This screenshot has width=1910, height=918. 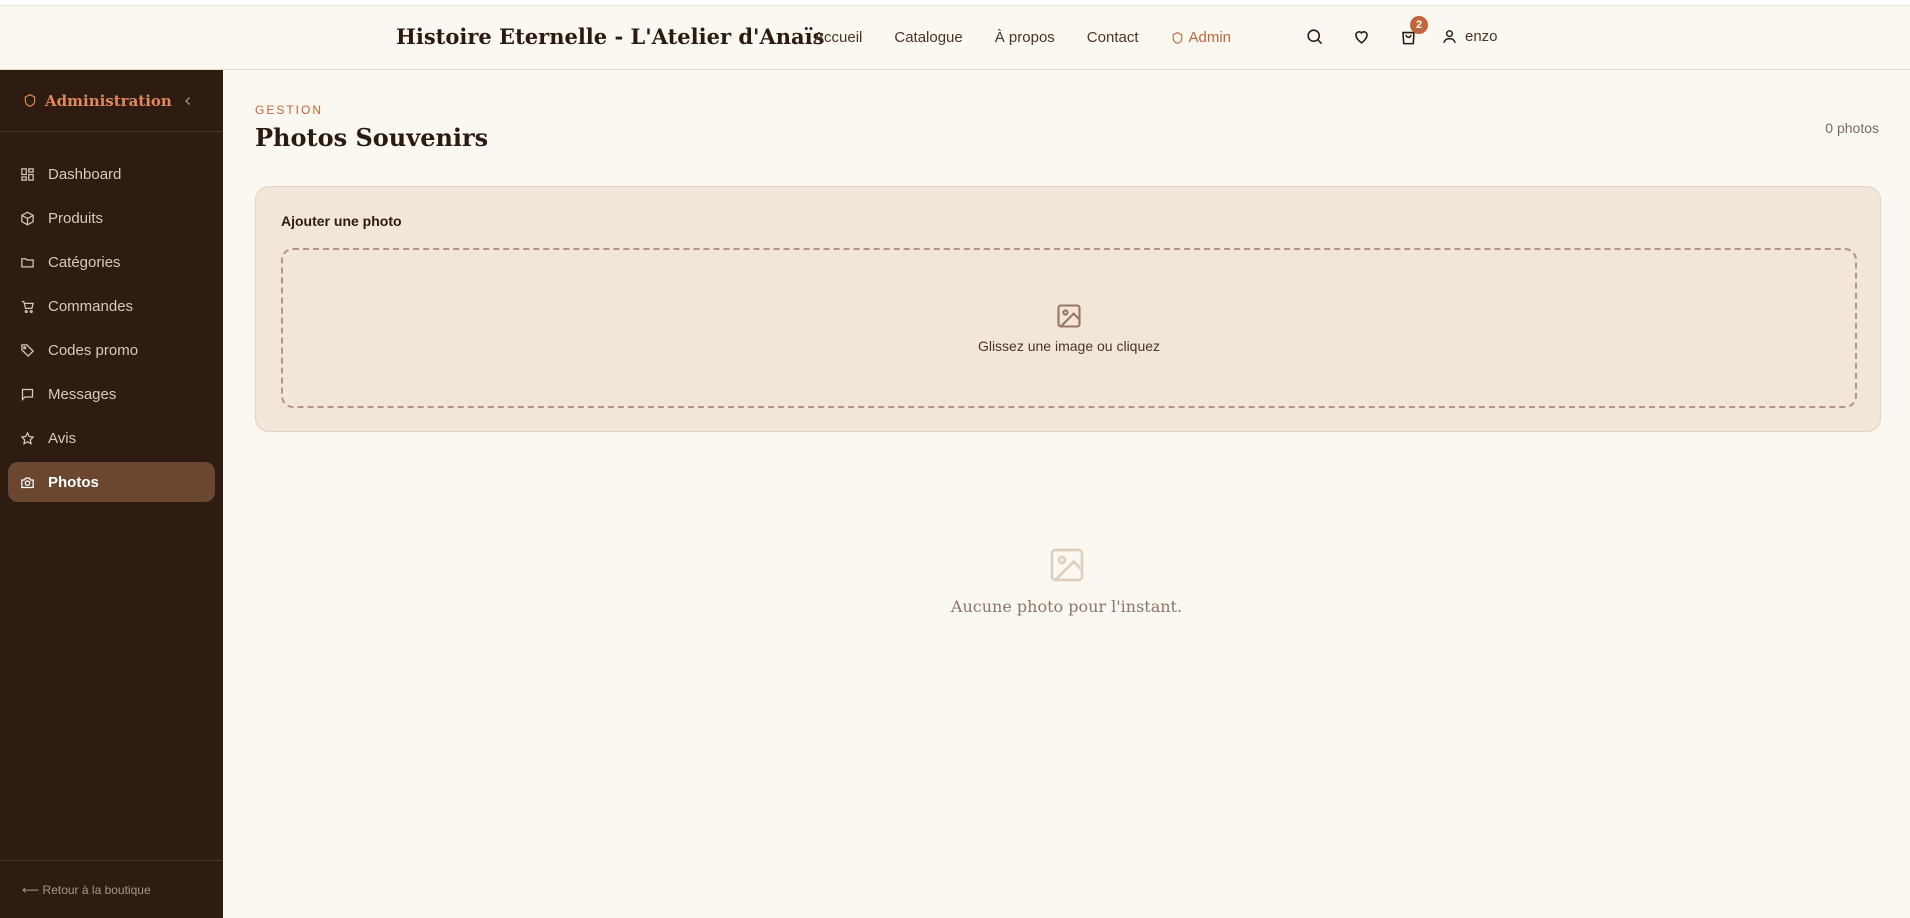 What do you see at coordinates (341, 221) in the screenshot?
I see `upload-card-title: Ajouter une photo` at bounding box center [341, 221].